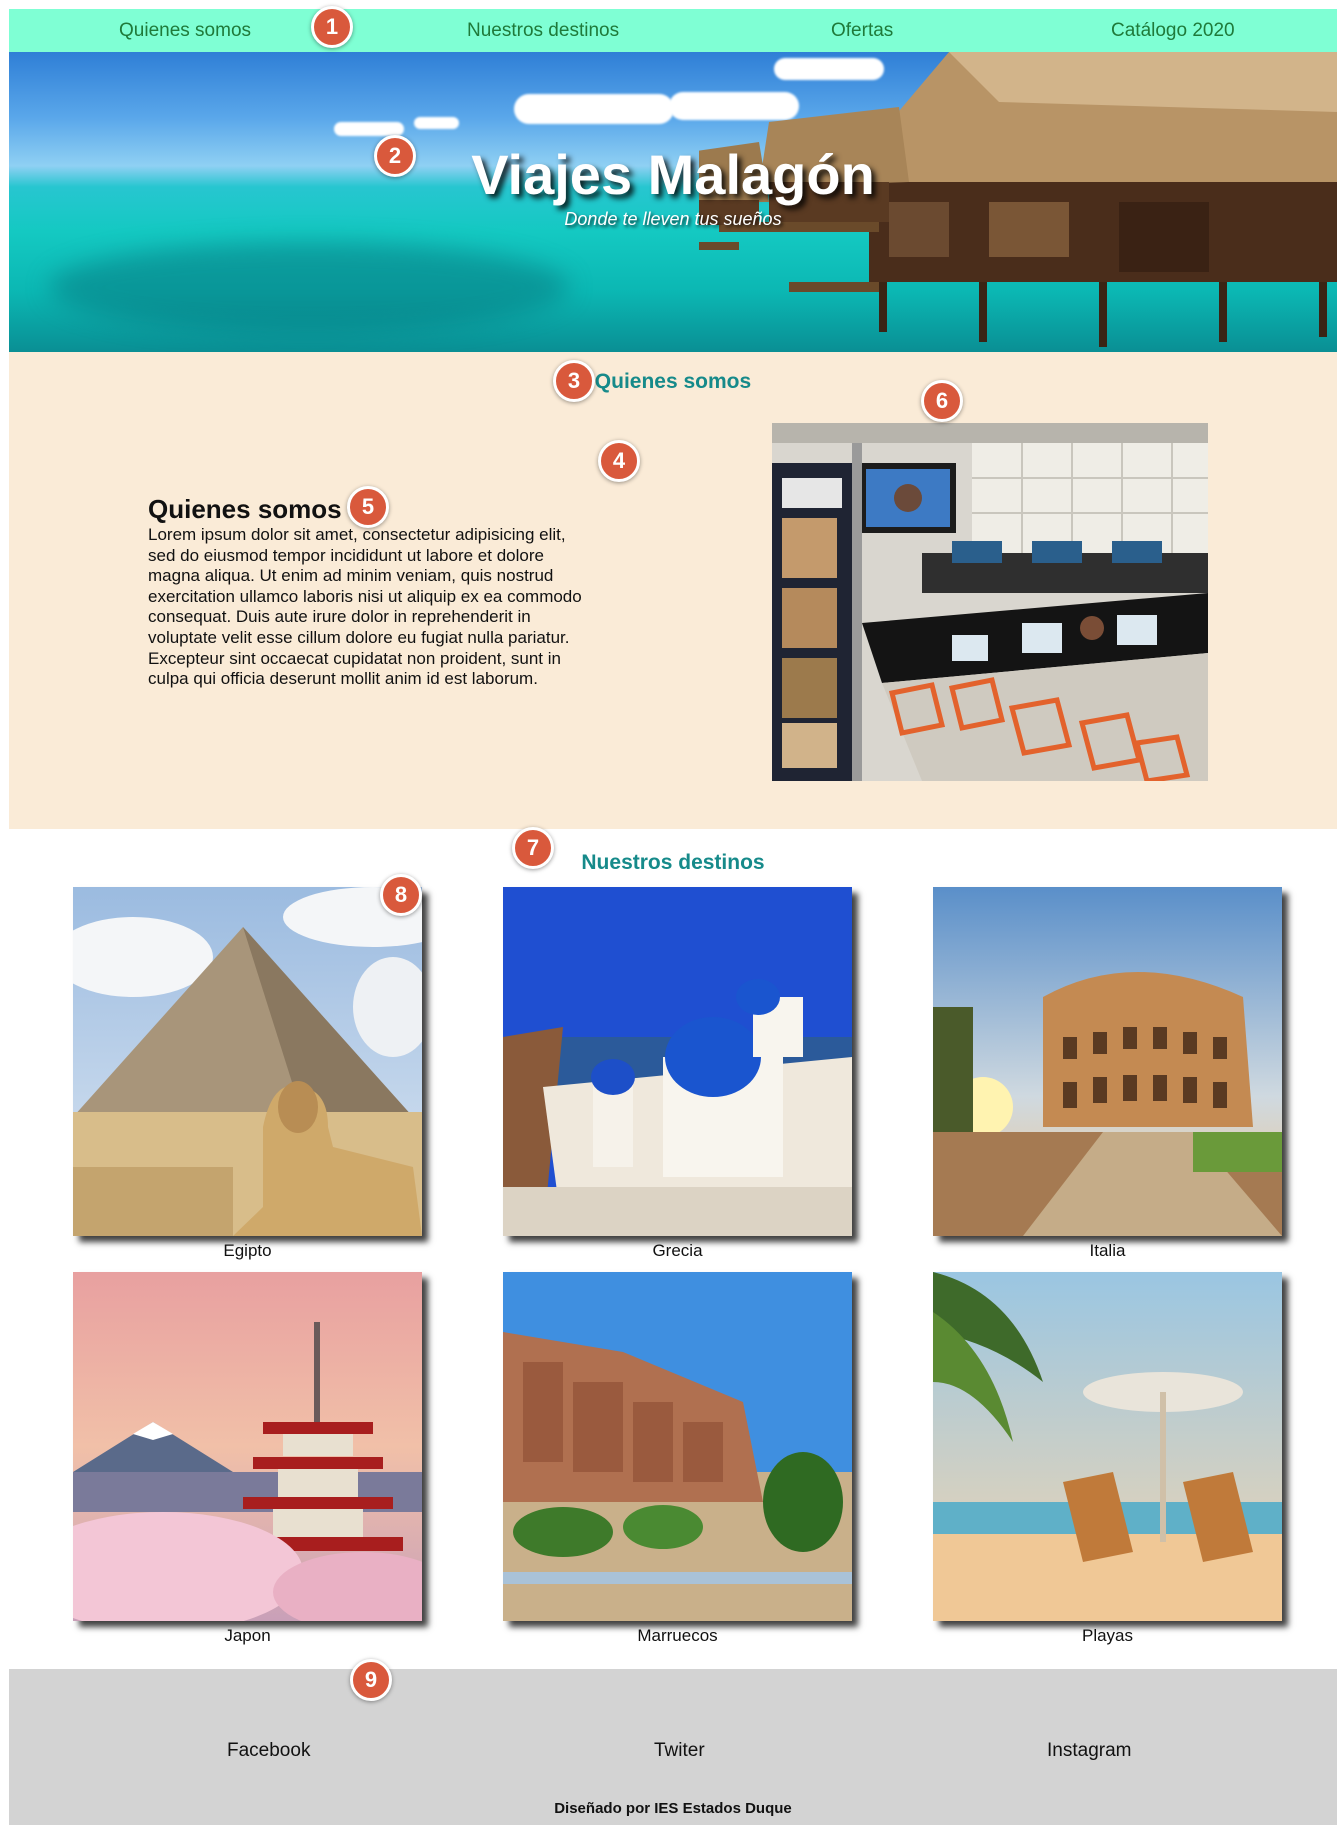 The height and width of the screenshot is (1825, 1337). I want to click on destination-card-egipto: Egipto 8, so click(247, 1067).